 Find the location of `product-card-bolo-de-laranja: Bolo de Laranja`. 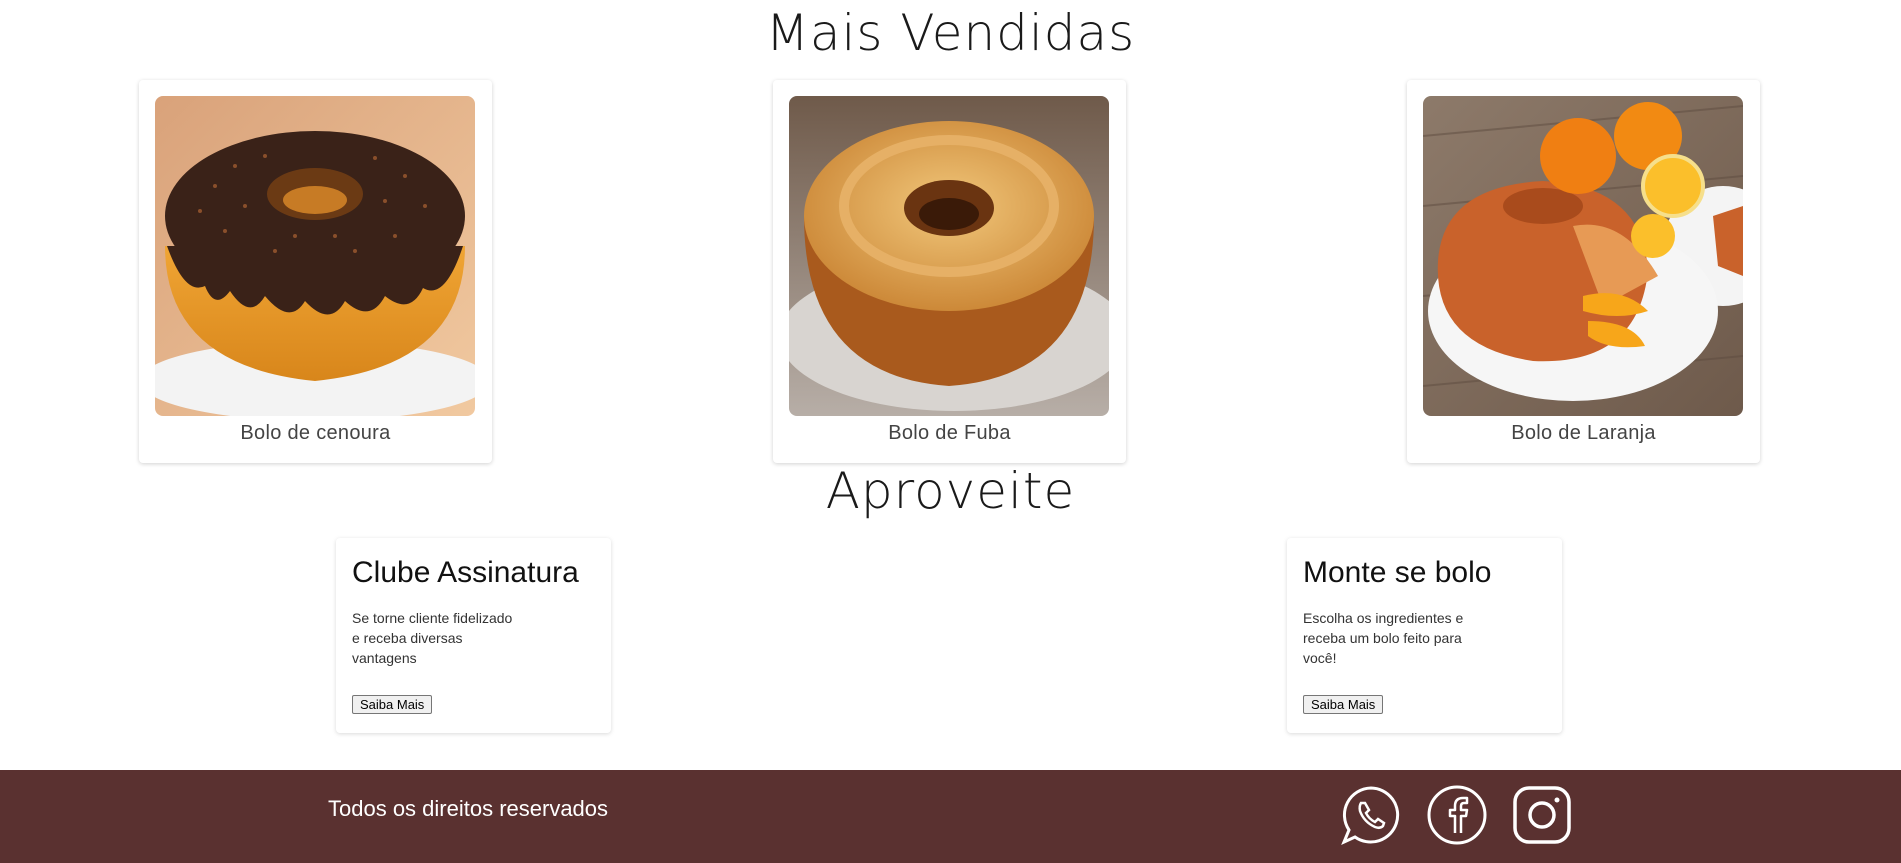

product-card-bolo-de-laranja: Bolo de Laranja is located at coordinates (1583, 271).